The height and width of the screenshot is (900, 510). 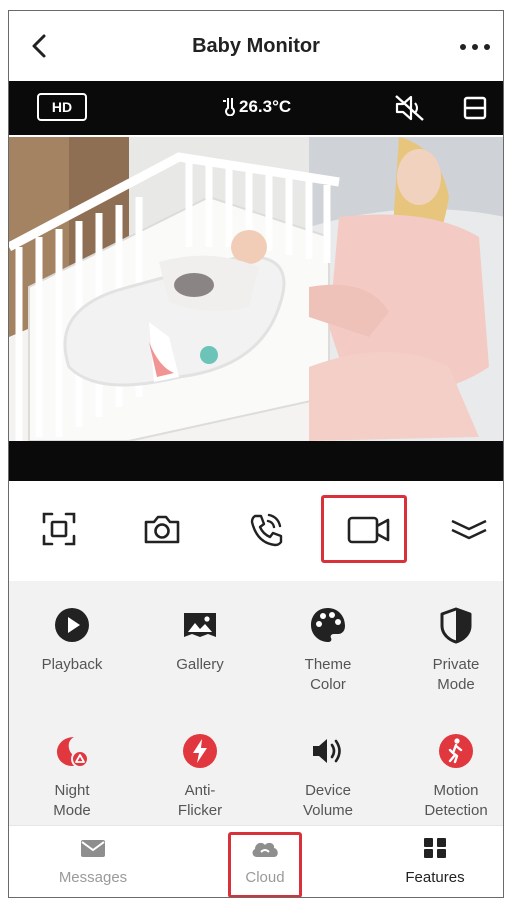 I want to click on page-title: Baby Monitor, so click(x=256, y=46).